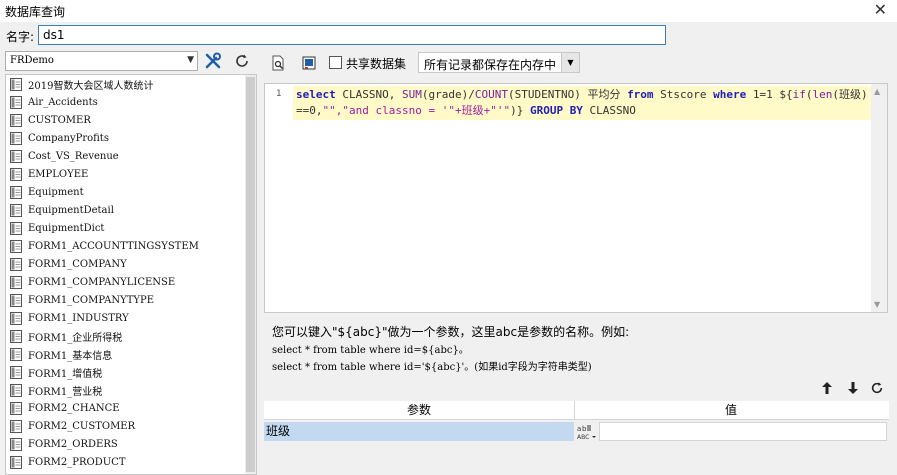 The width and height of the screenshot is (897, 475). Describe the element at coordinates (78, 318) in the screenshot. I see `table-name: FORM1_INDUSTRY` at that location.